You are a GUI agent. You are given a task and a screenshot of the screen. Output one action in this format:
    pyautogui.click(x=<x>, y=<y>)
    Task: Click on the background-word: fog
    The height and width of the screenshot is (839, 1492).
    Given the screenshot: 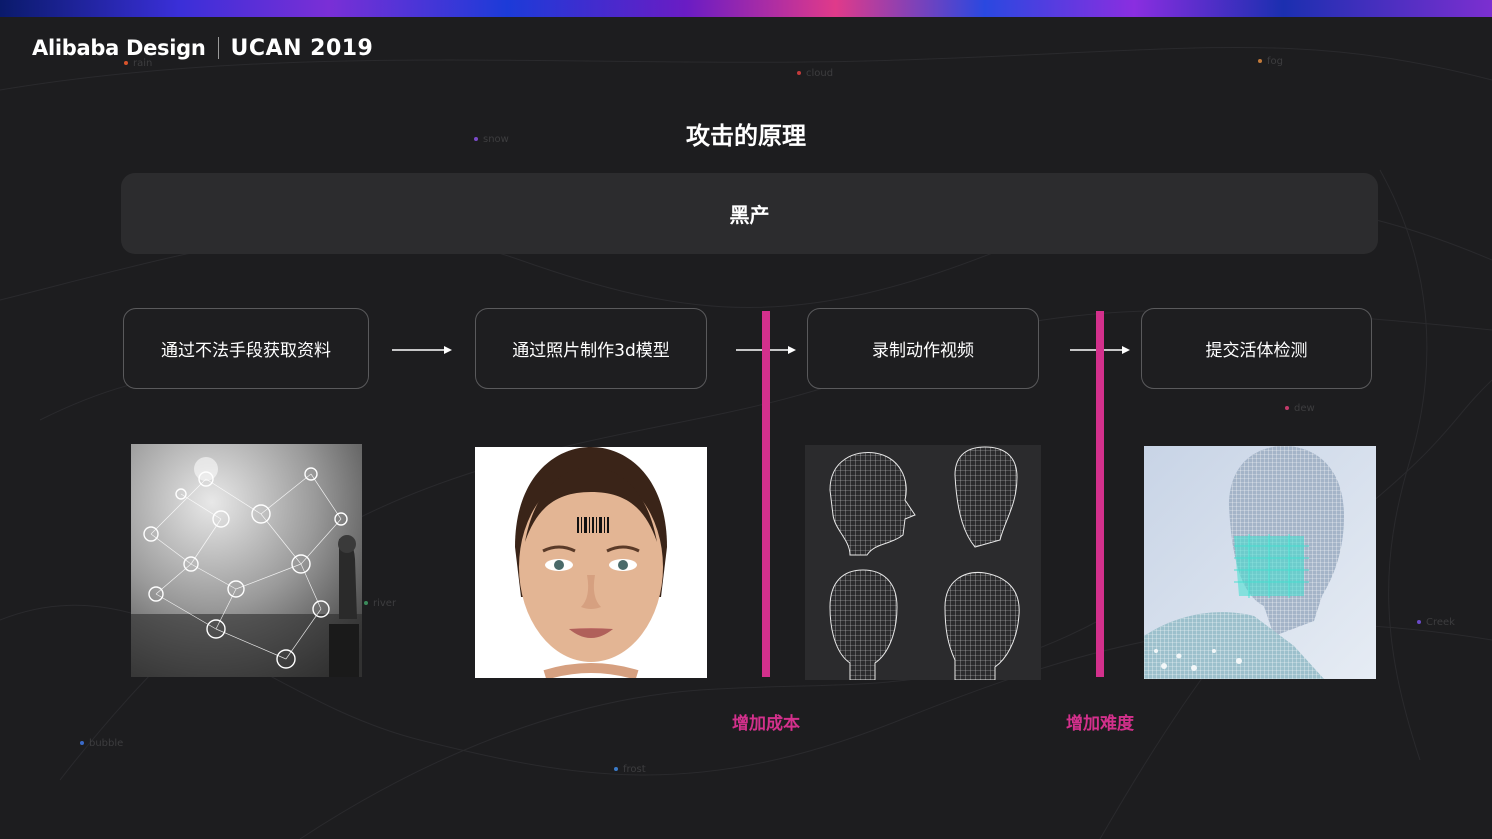 What is the action you would take?
    pyautogui.click(x=1270, y=61)
    